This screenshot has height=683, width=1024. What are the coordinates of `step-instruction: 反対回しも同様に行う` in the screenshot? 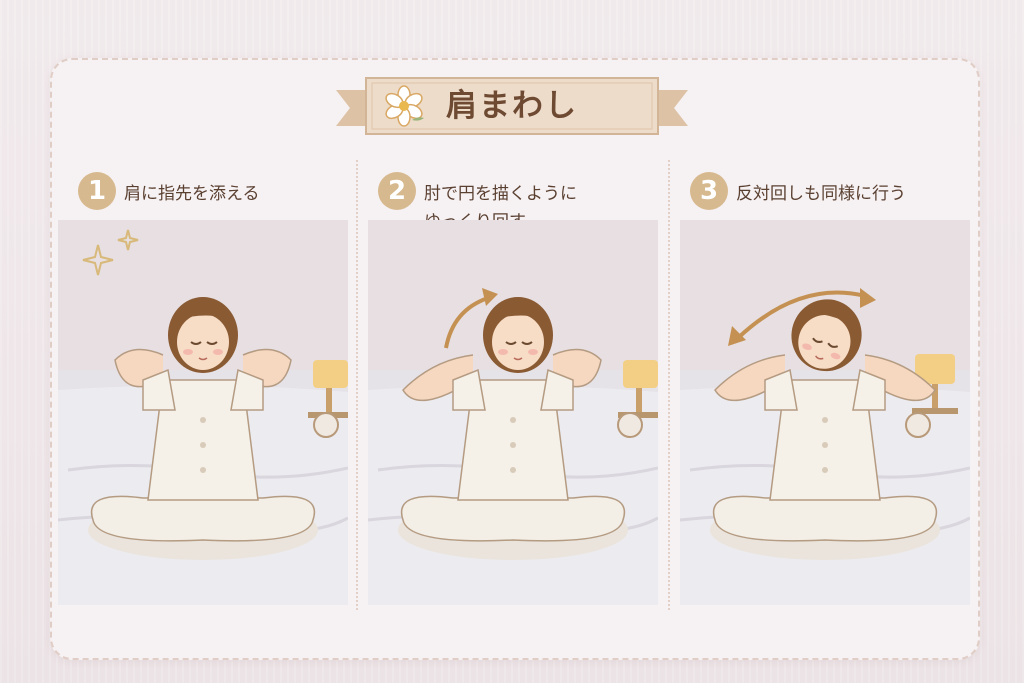 It's located at (821, 194).